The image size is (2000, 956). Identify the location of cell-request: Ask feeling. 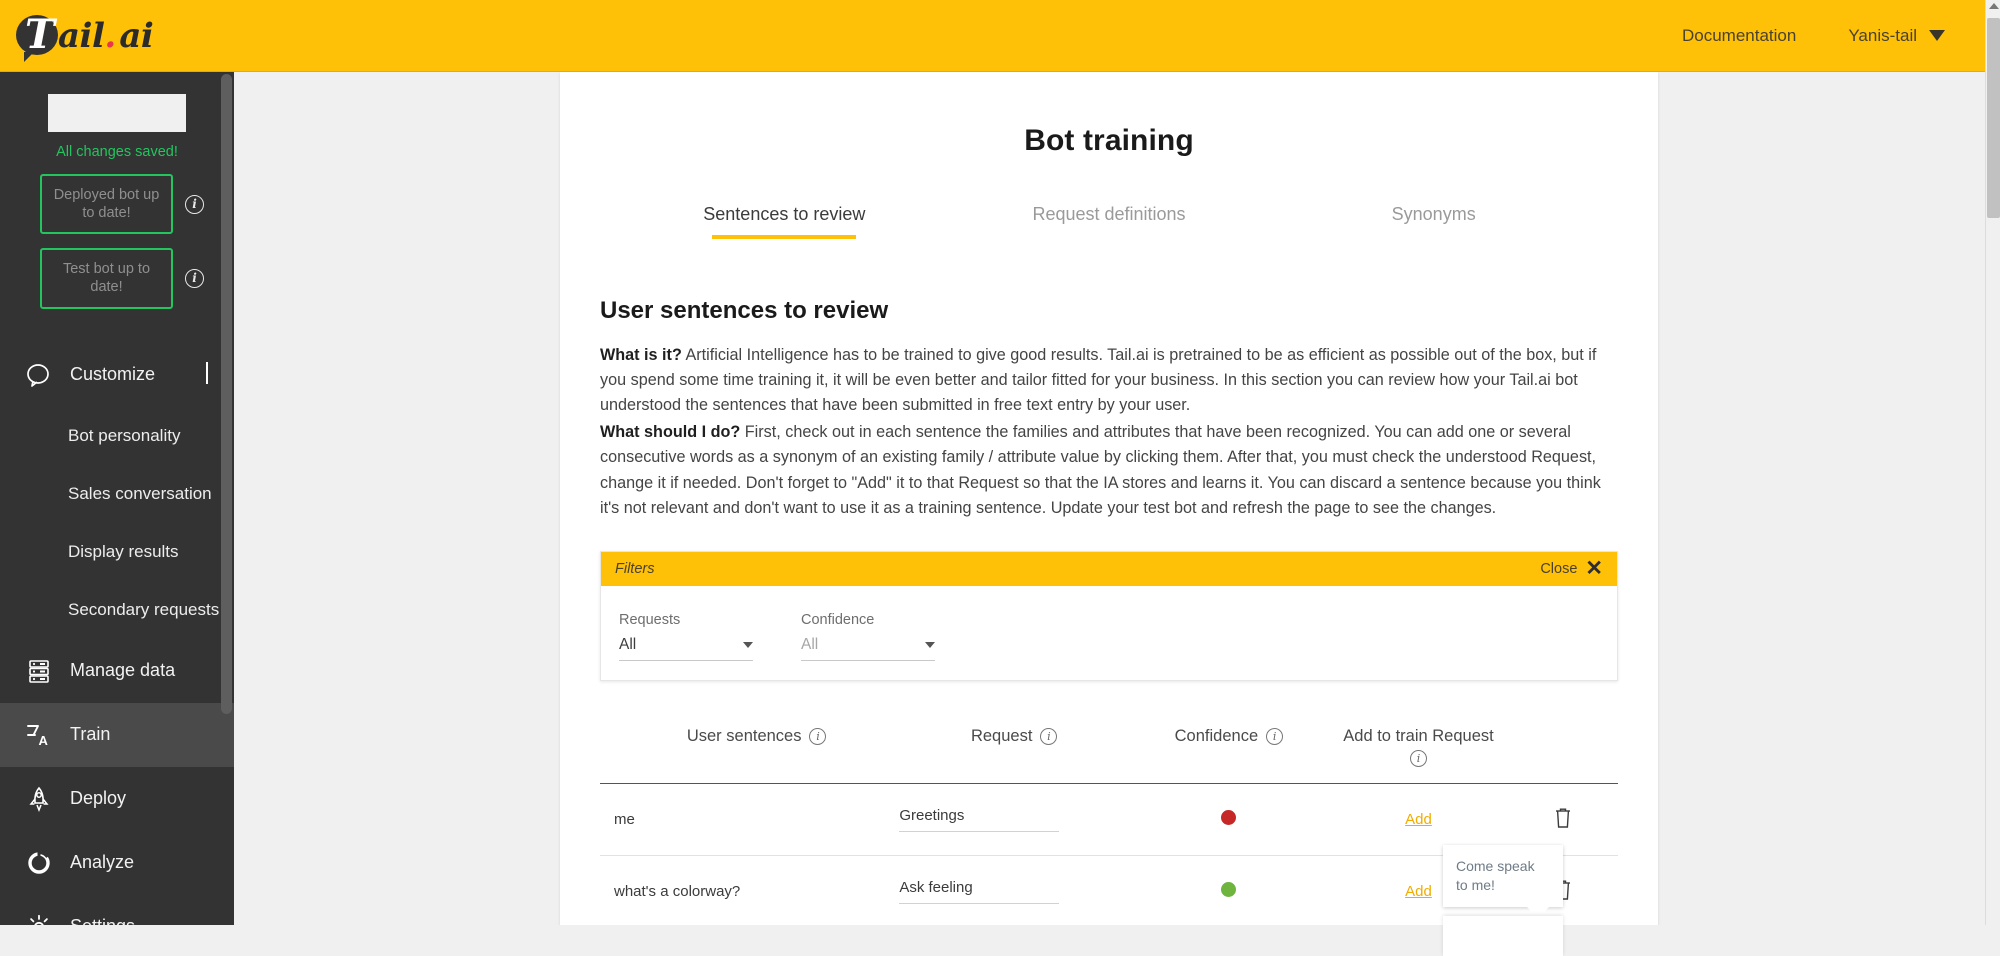
(1014, 890).